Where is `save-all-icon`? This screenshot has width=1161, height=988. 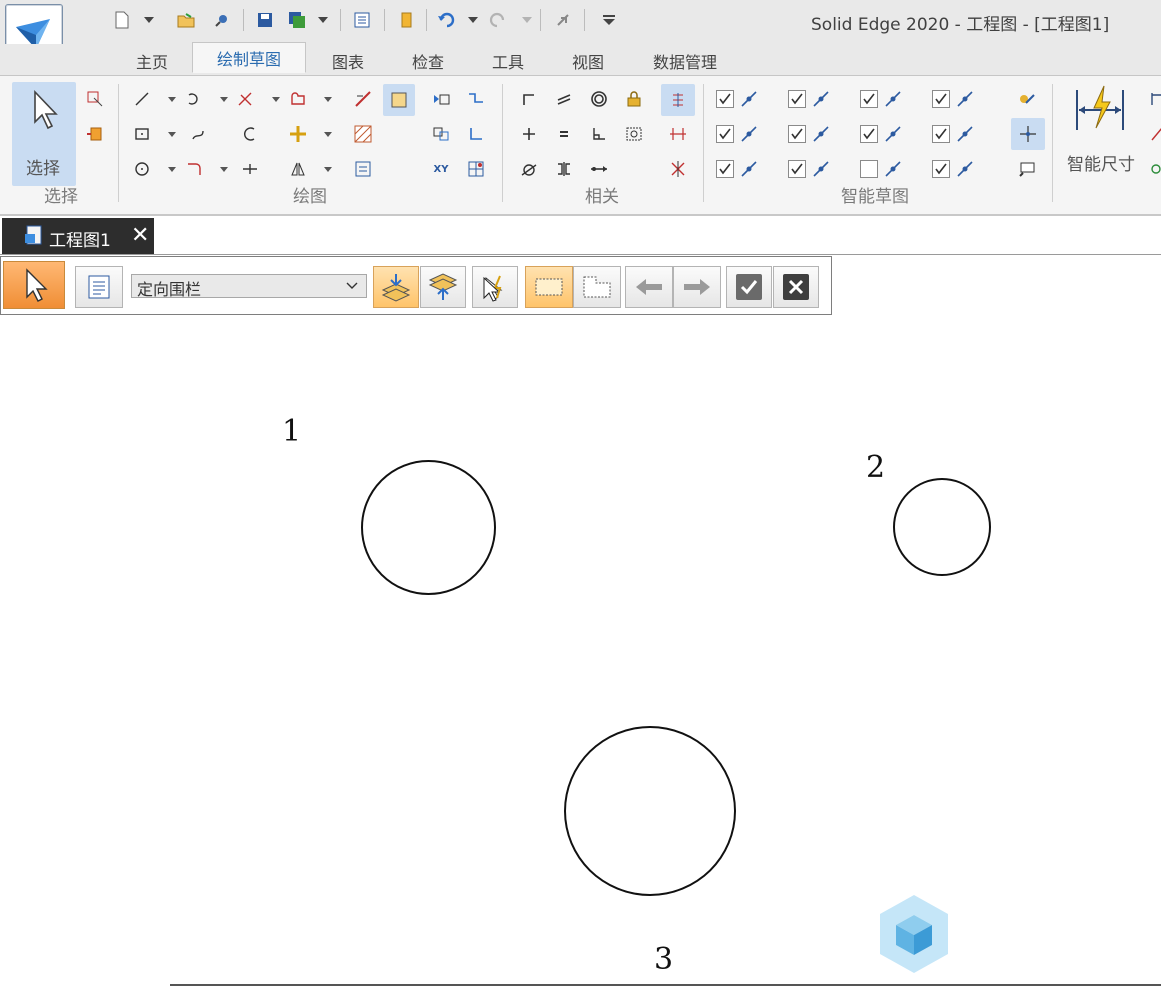
save-all-icon is located at coordinates (297, 20).